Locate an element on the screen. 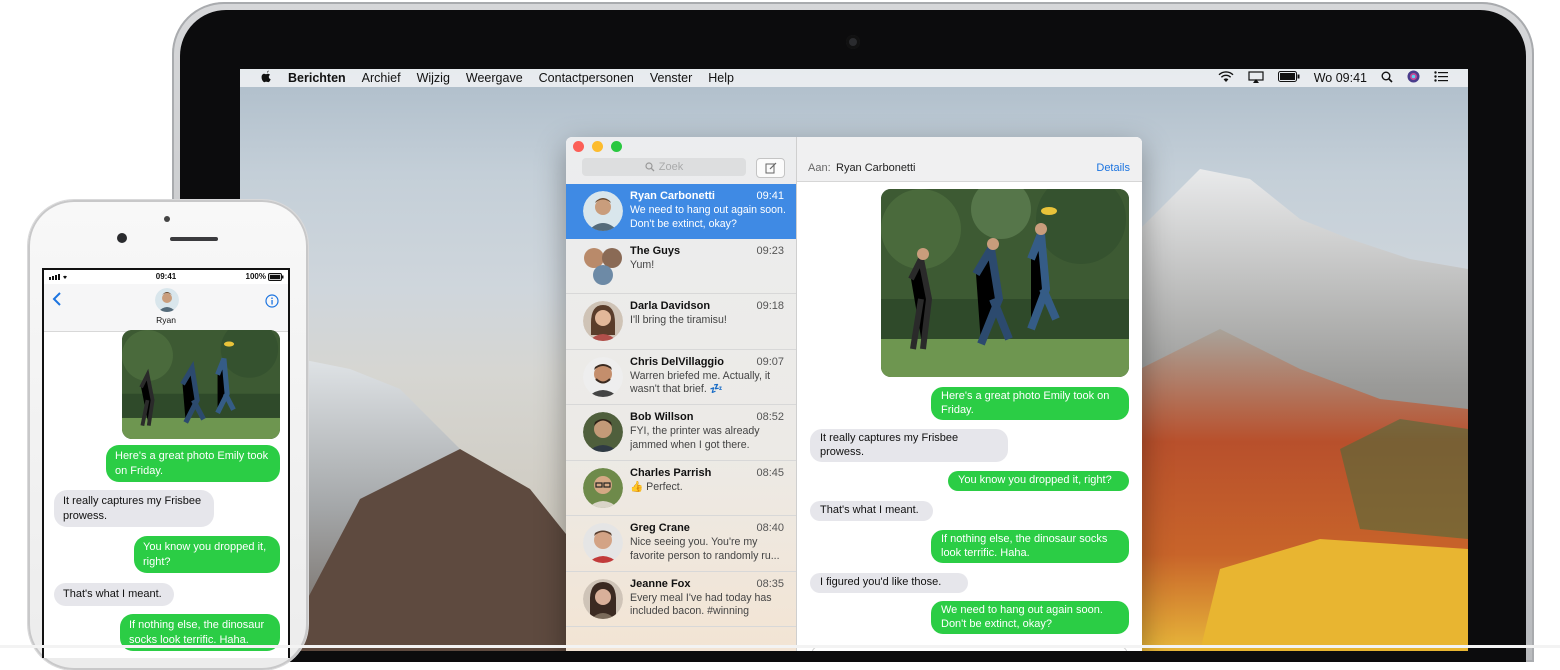 The width and height of the screenshot is (1560, 670). conversation-preview: 👍 Perfect. is located at coordinates (656, 486).